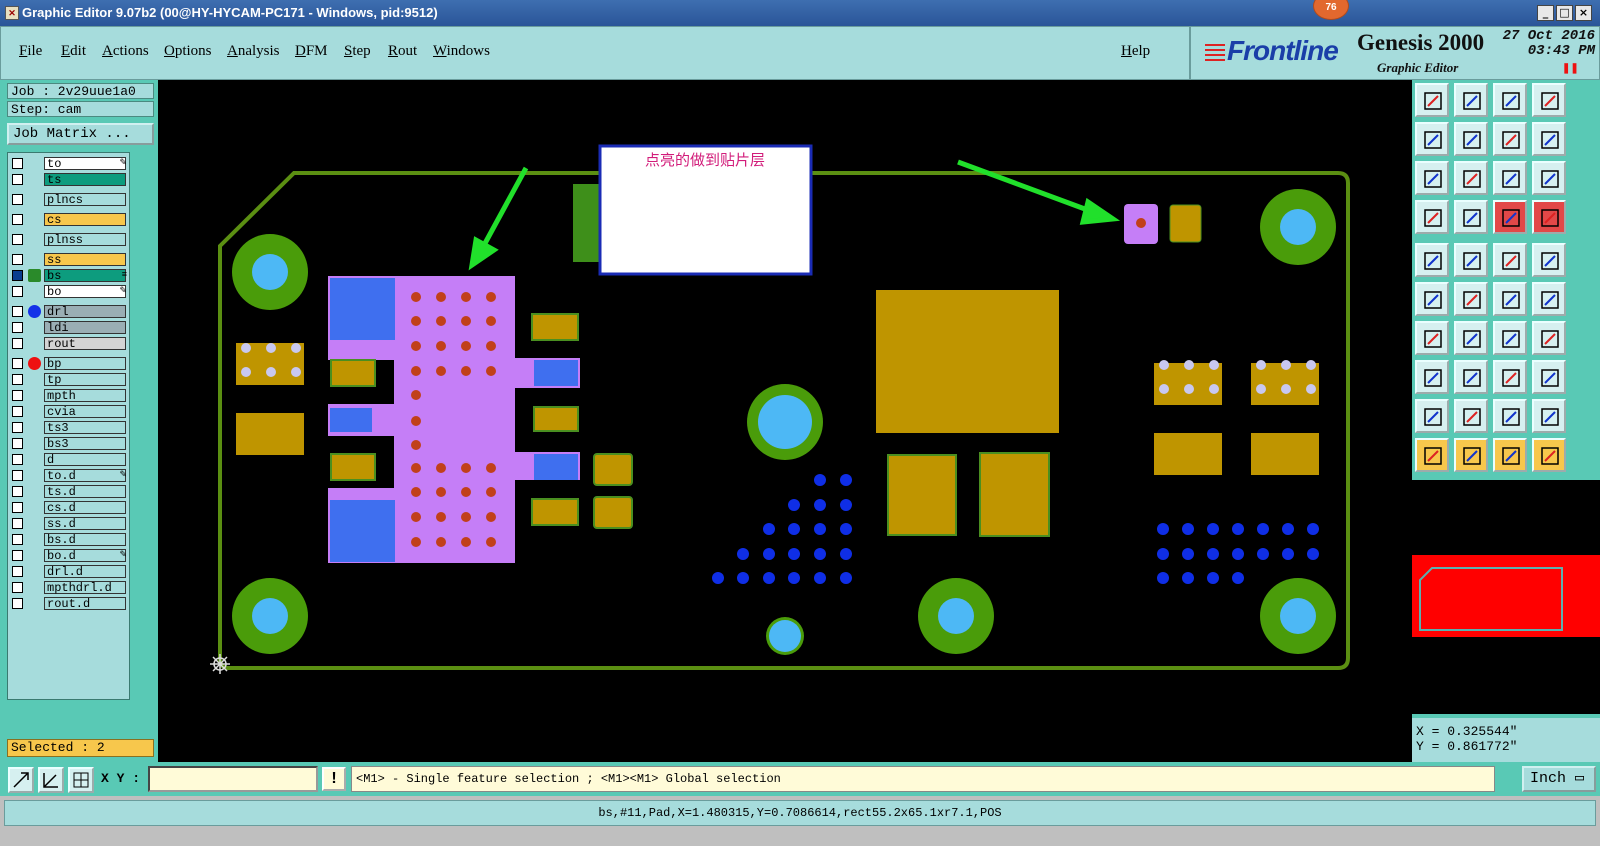 The image size is (1600, 846). Describe the element at coordinates (85, 363) in the screenshot. I see `layer-name: bp` at that location.